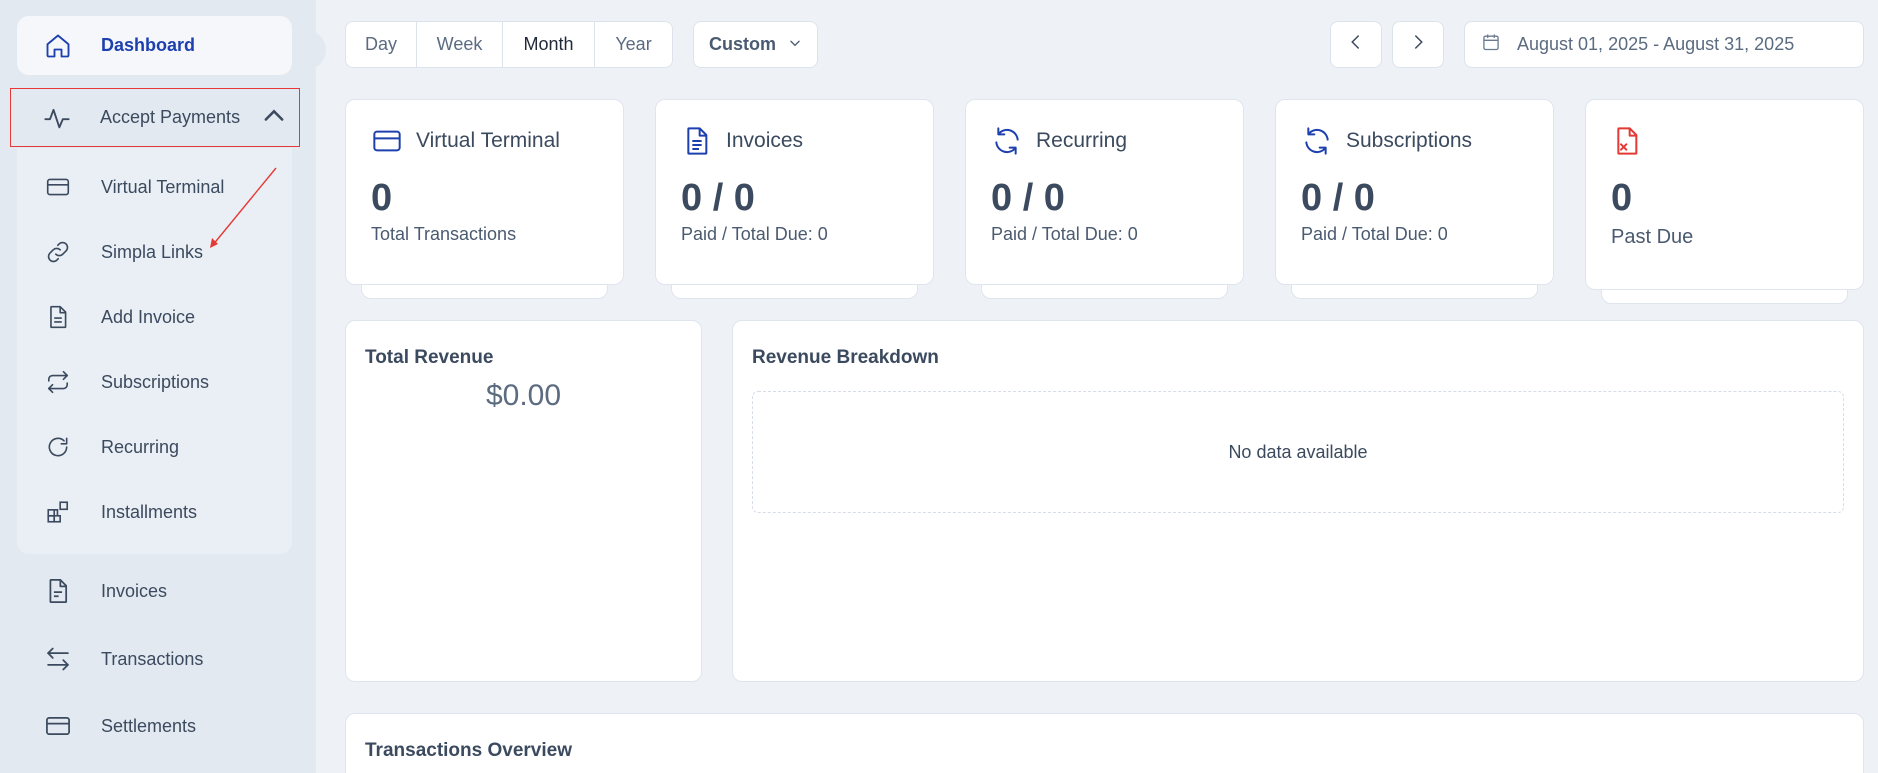 The height and width of the screenshot is (773, 1878). I want to click on chevron-up-icon, so click(274, 117).